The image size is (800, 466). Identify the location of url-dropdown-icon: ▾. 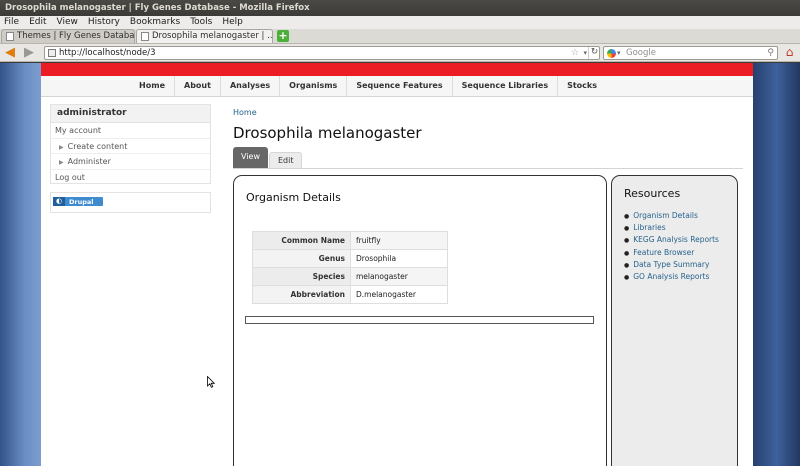
(585, 53).